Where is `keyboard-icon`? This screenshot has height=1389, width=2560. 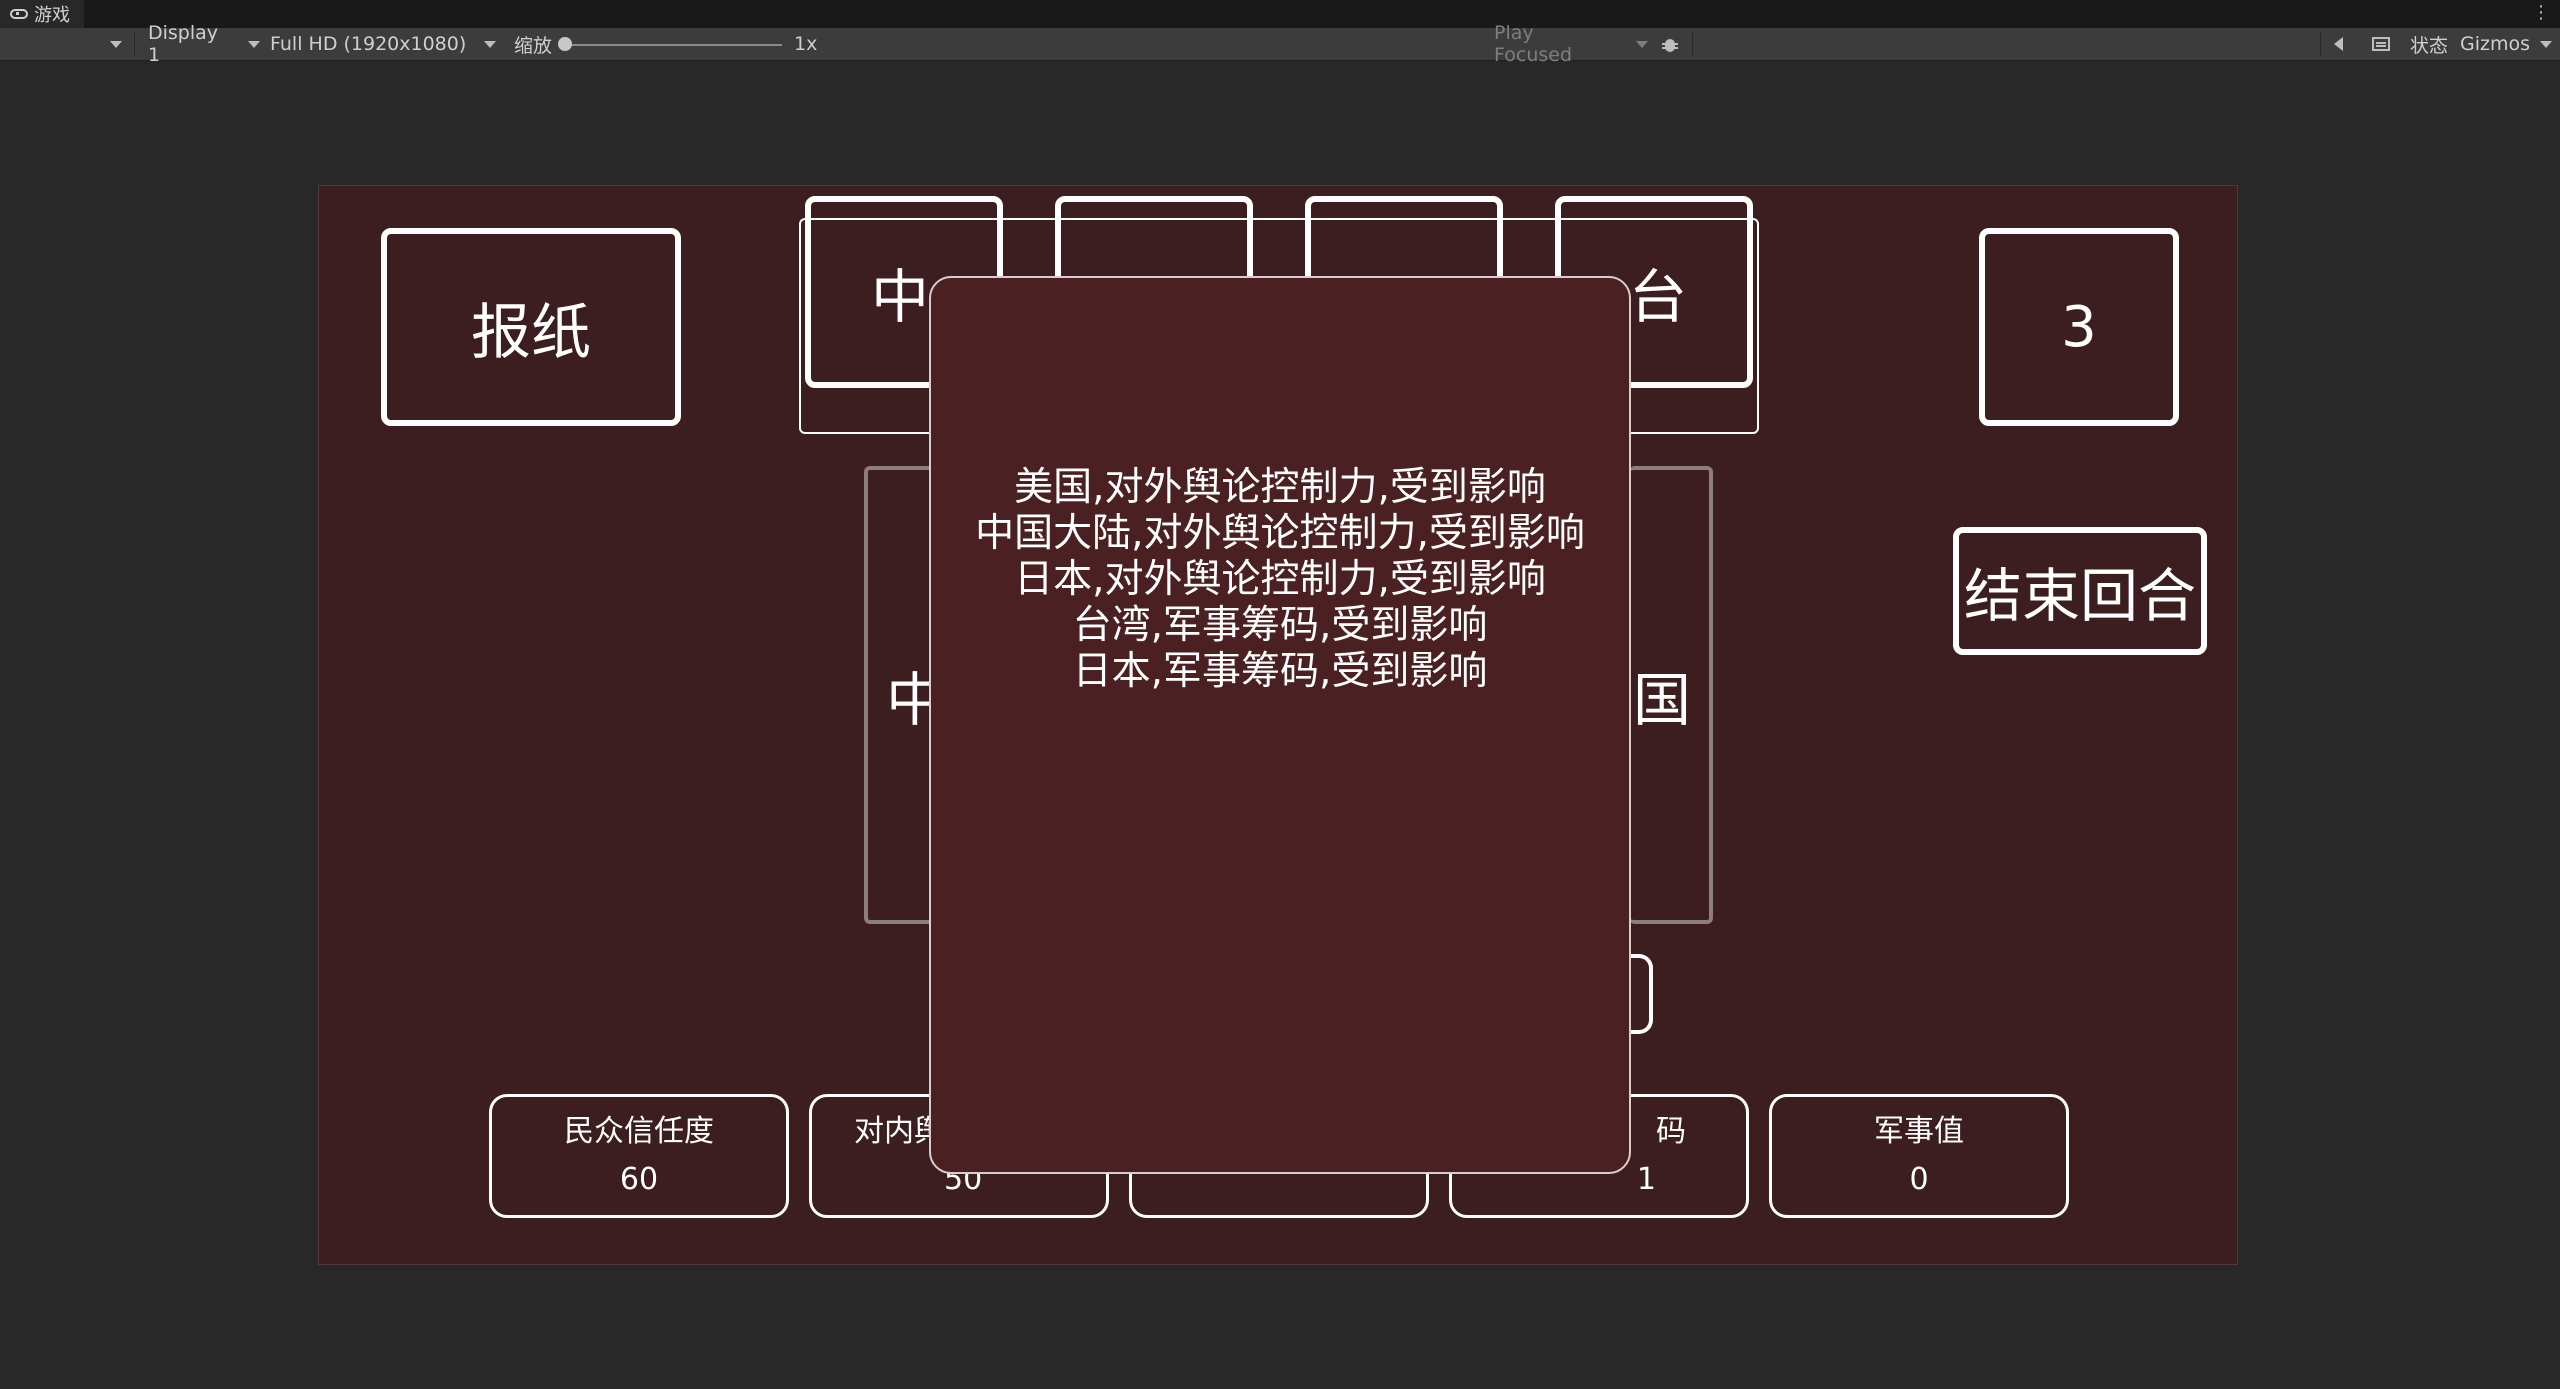 keyboard-icon is located at coordinates (2381, 44).